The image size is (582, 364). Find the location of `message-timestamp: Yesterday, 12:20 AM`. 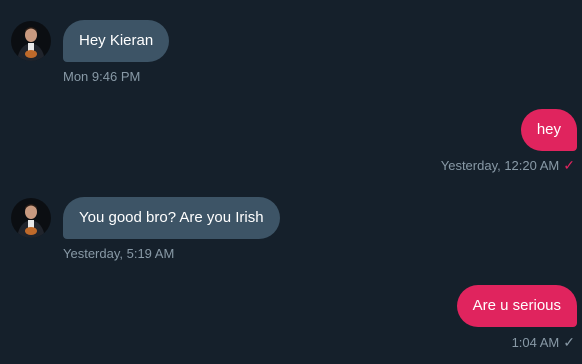

message-timestamp: Yesterday, 12:20 AM is located at coordinates (500, 165).